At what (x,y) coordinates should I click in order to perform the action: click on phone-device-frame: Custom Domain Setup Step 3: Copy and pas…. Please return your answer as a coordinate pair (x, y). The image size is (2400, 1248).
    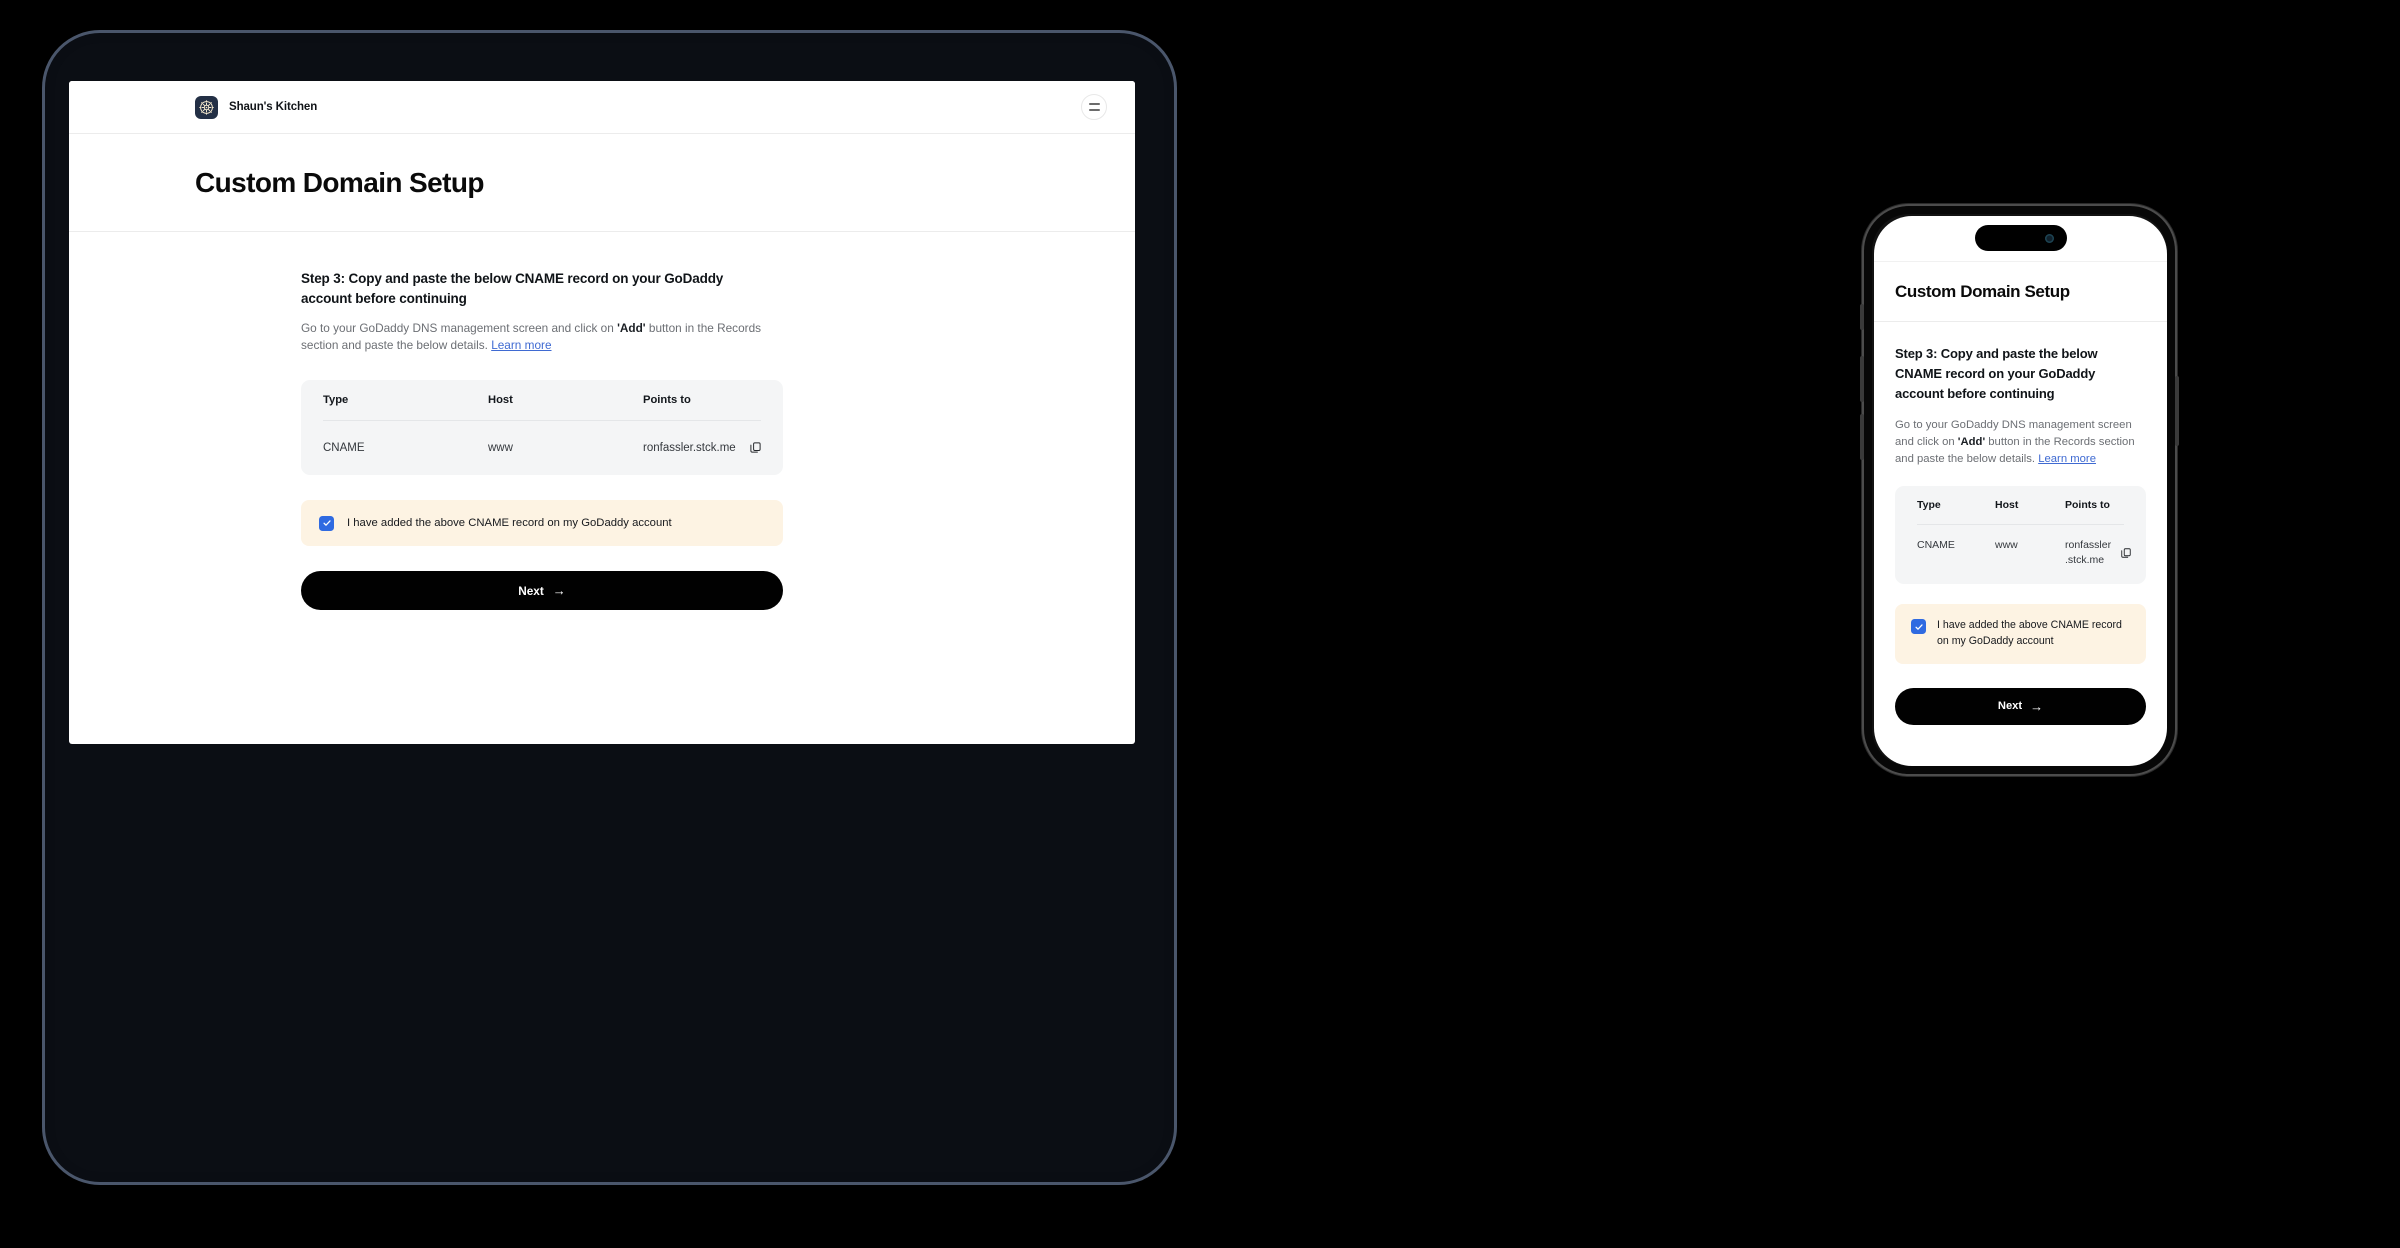
    Looking at the image, I should click on (2019, 490).